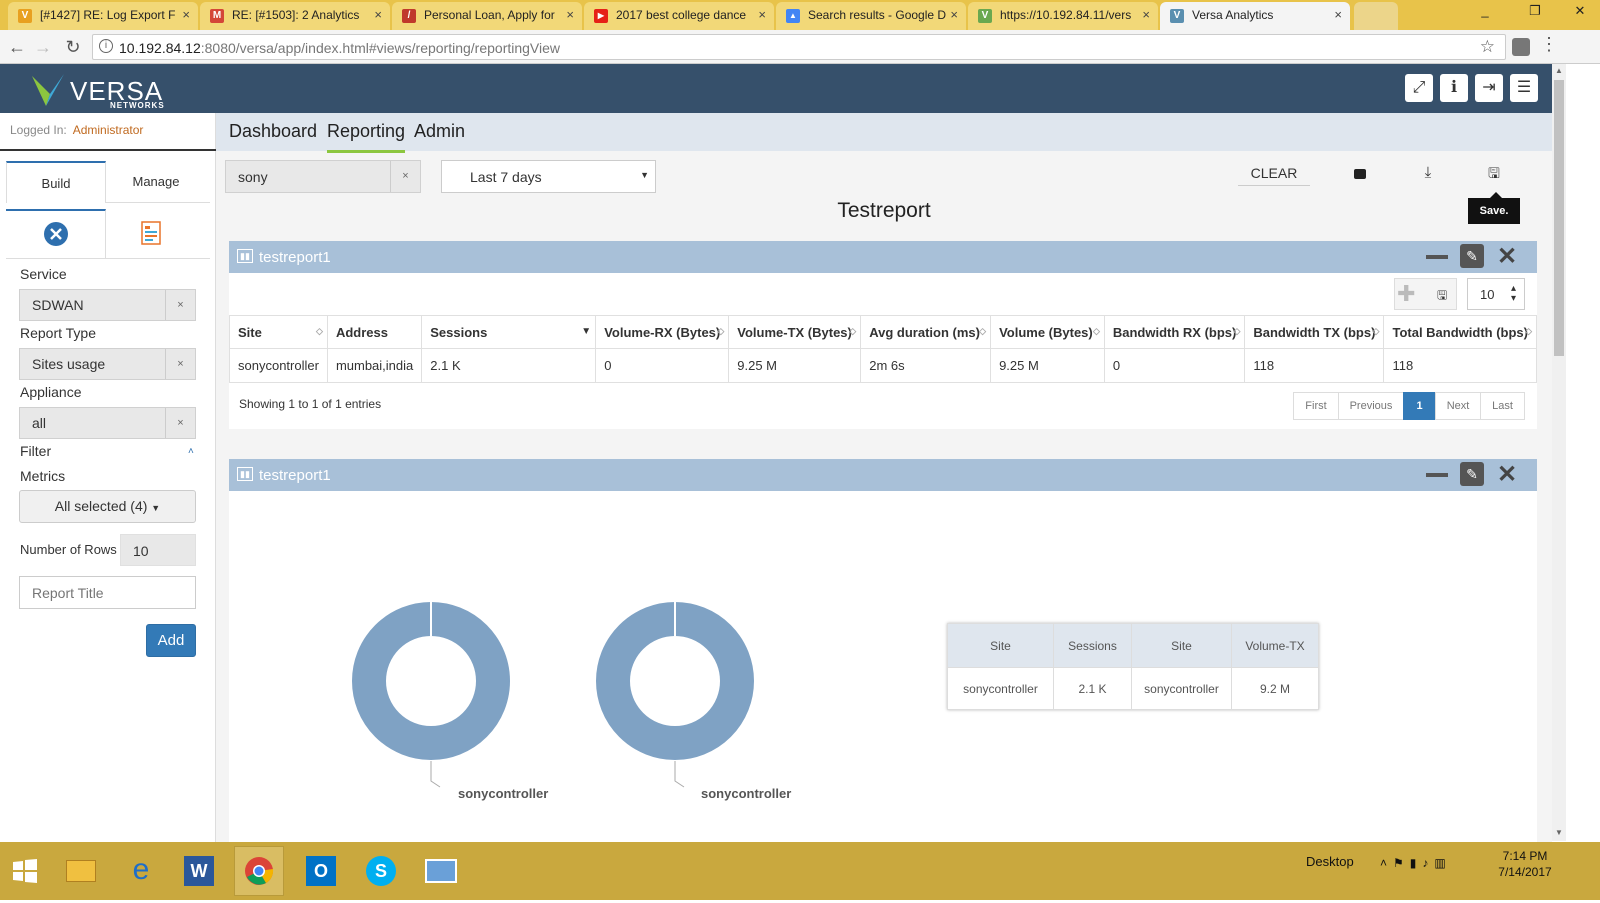 The height and width of the screenshot is (903, 1600). What do you see at coordinates (1419, 88) in the screenshot?
I see `fullscreen-icon: ⤢` at bounding box center [1419, 88].